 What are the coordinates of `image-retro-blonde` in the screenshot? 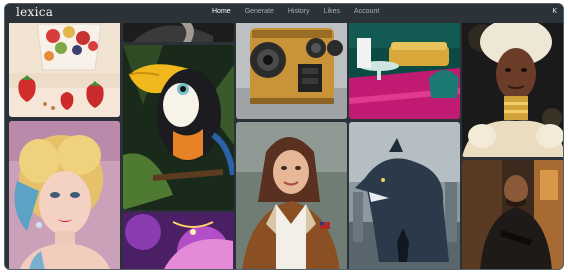 It's located at (64, 195).